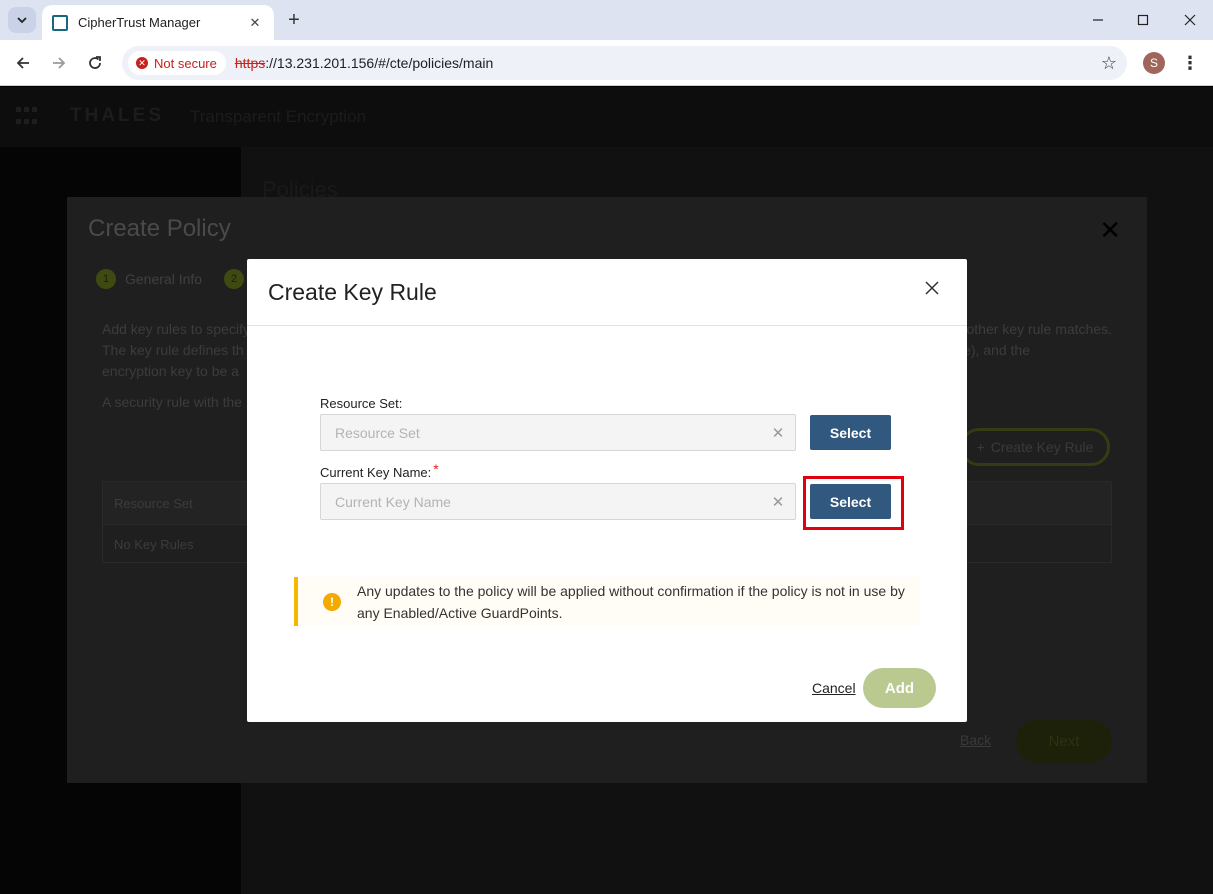 The height and width of the screenshot is (894, 1213). Describe the element at coordinates (60, 22) in the screenshot. I see `tab-favicon-icon` at that location.